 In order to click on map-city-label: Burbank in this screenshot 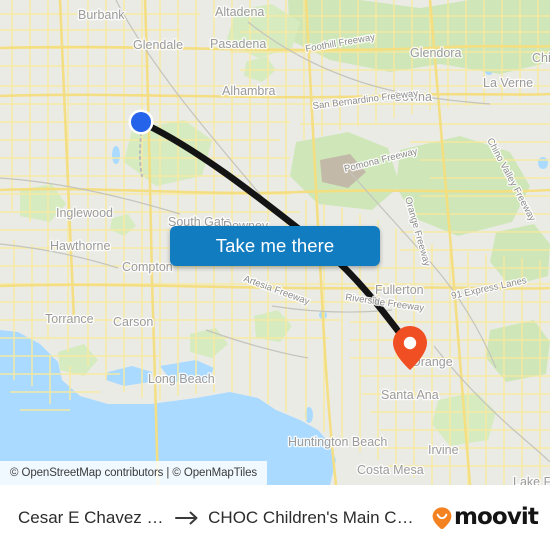, I will do `click(101, 15)`.